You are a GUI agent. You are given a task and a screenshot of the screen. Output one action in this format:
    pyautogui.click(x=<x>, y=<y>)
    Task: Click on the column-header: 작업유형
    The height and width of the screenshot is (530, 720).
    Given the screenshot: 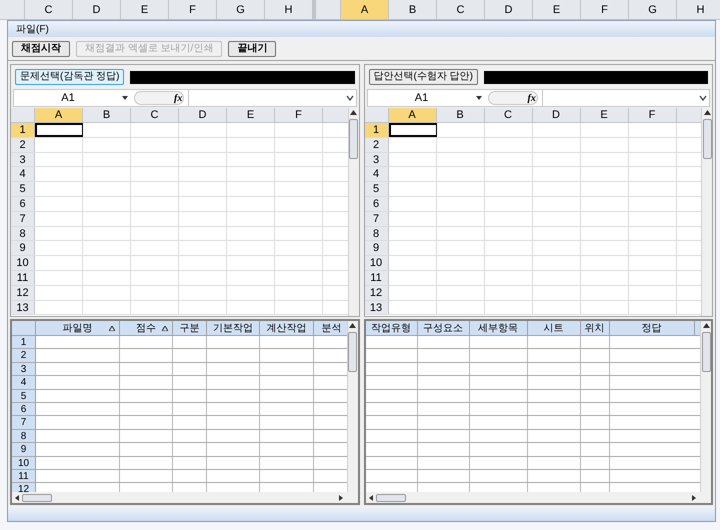 What is the action you would take?
    pyautogui.click(x=392, y=328)
    